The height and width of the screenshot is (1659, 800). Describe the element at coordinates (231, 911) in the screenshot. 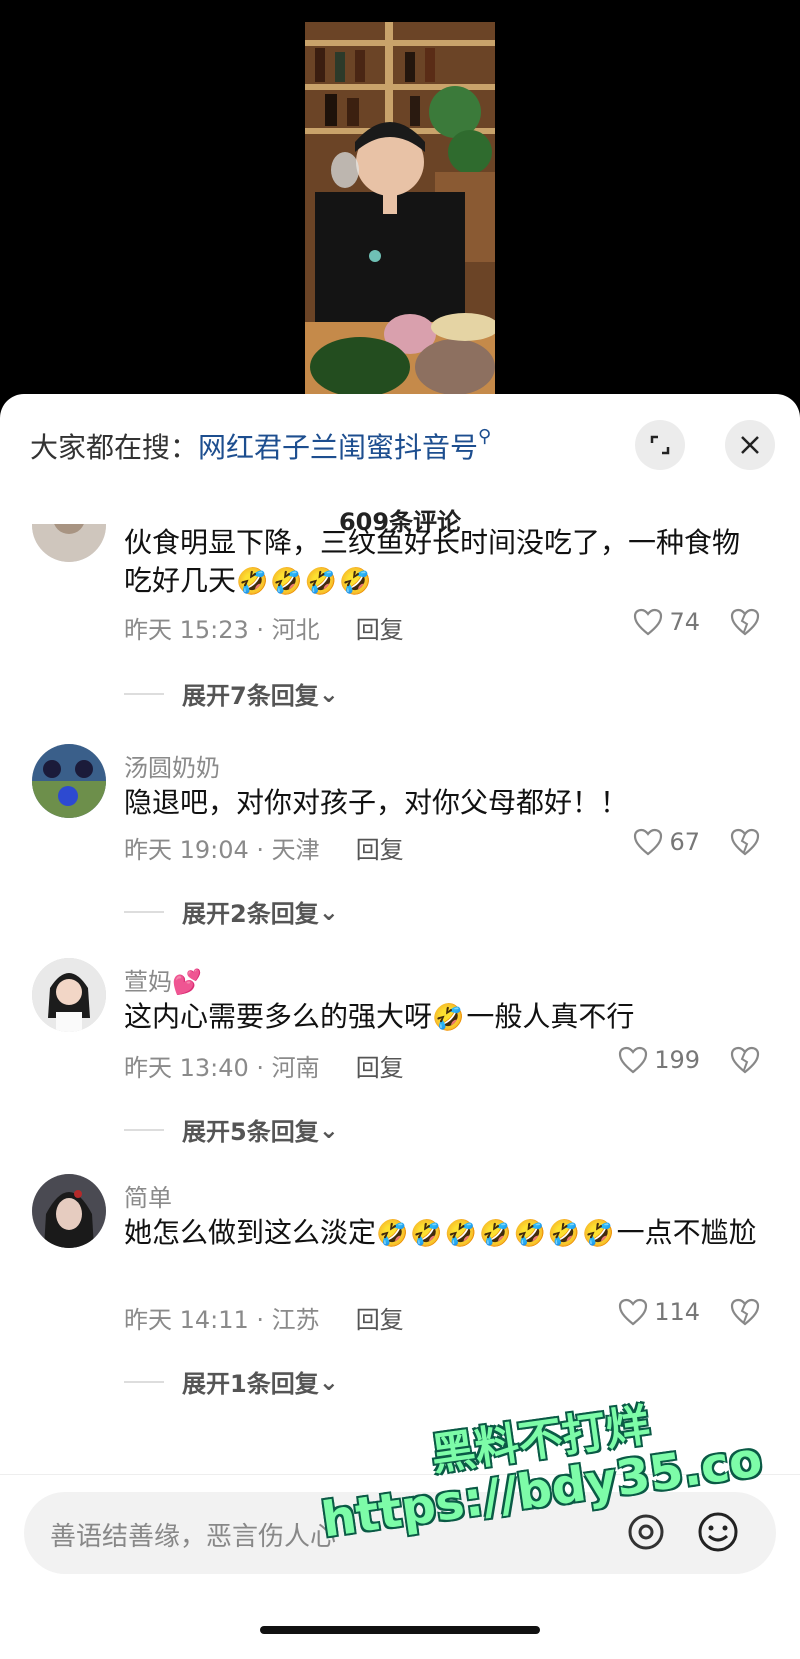

I see `expand-replies-button: 展开2条回复 ⌄` at that location.